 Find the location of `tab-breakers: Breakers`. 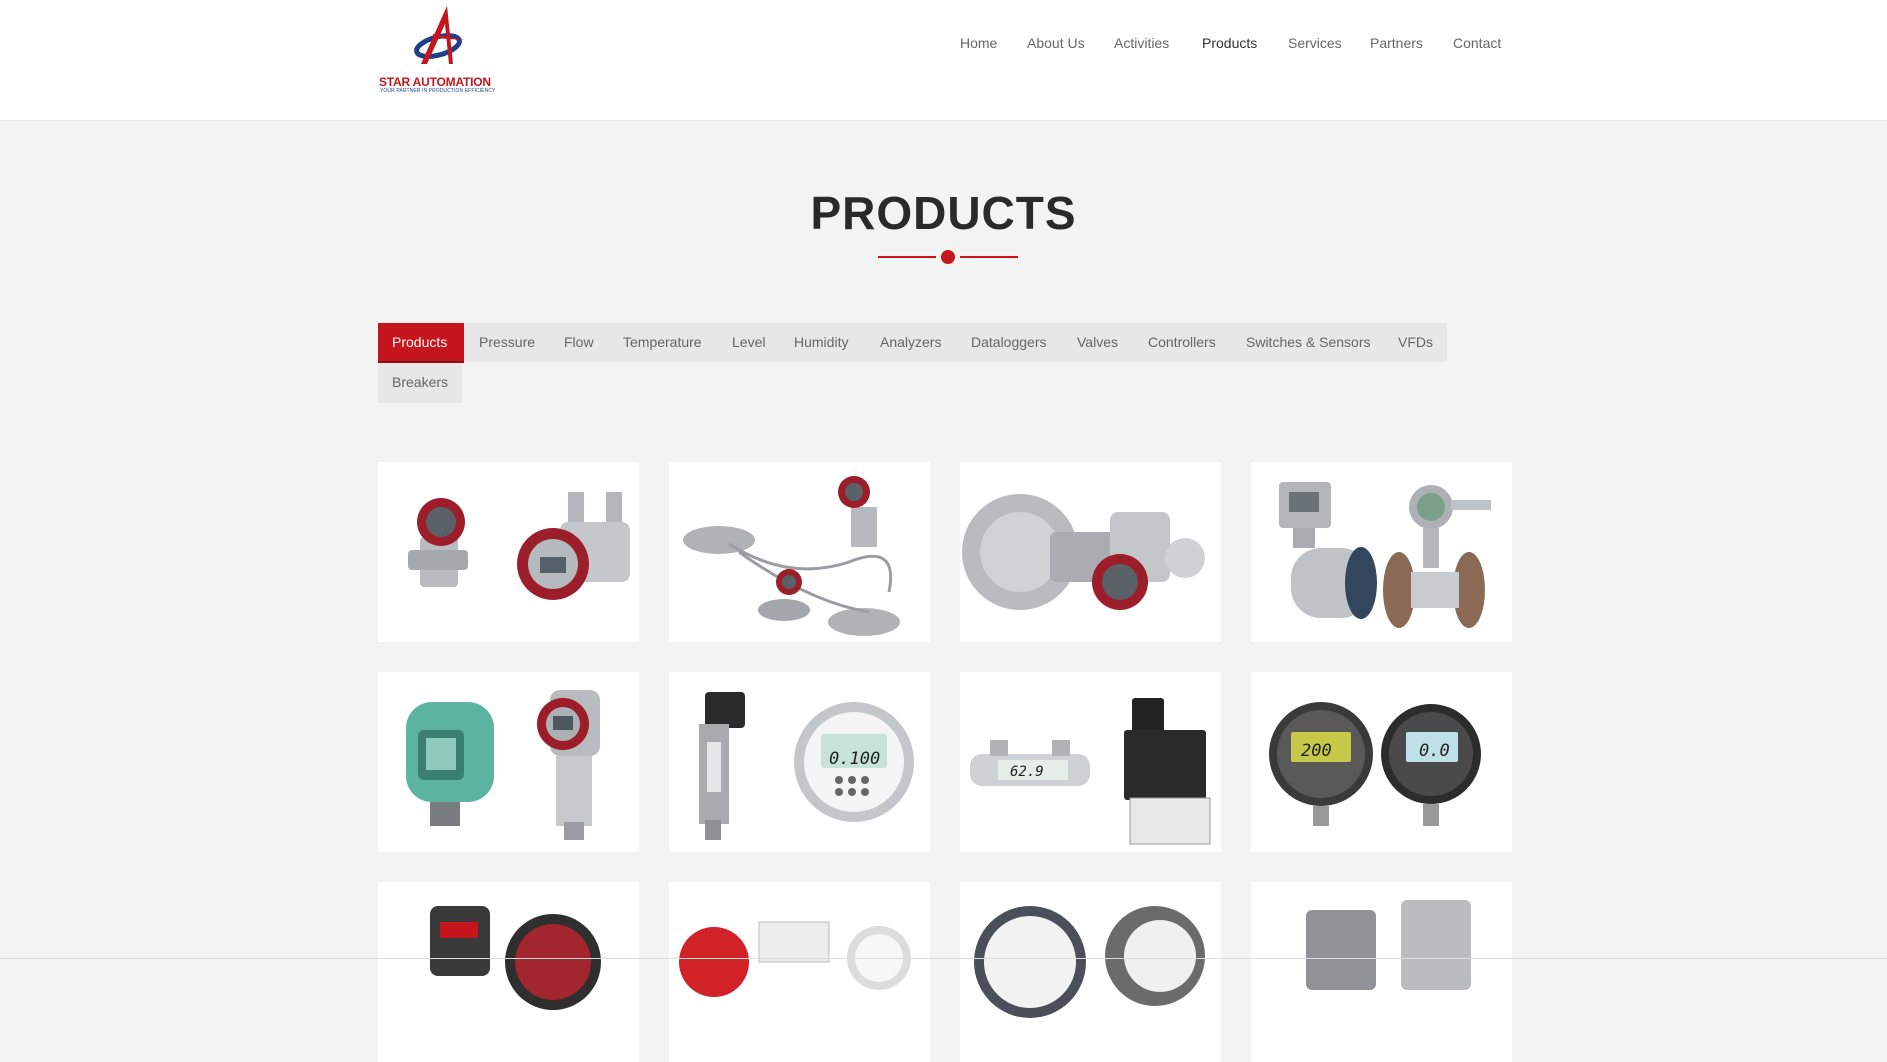

tab-breakers: Breakers is located at coordinates (420, 382).